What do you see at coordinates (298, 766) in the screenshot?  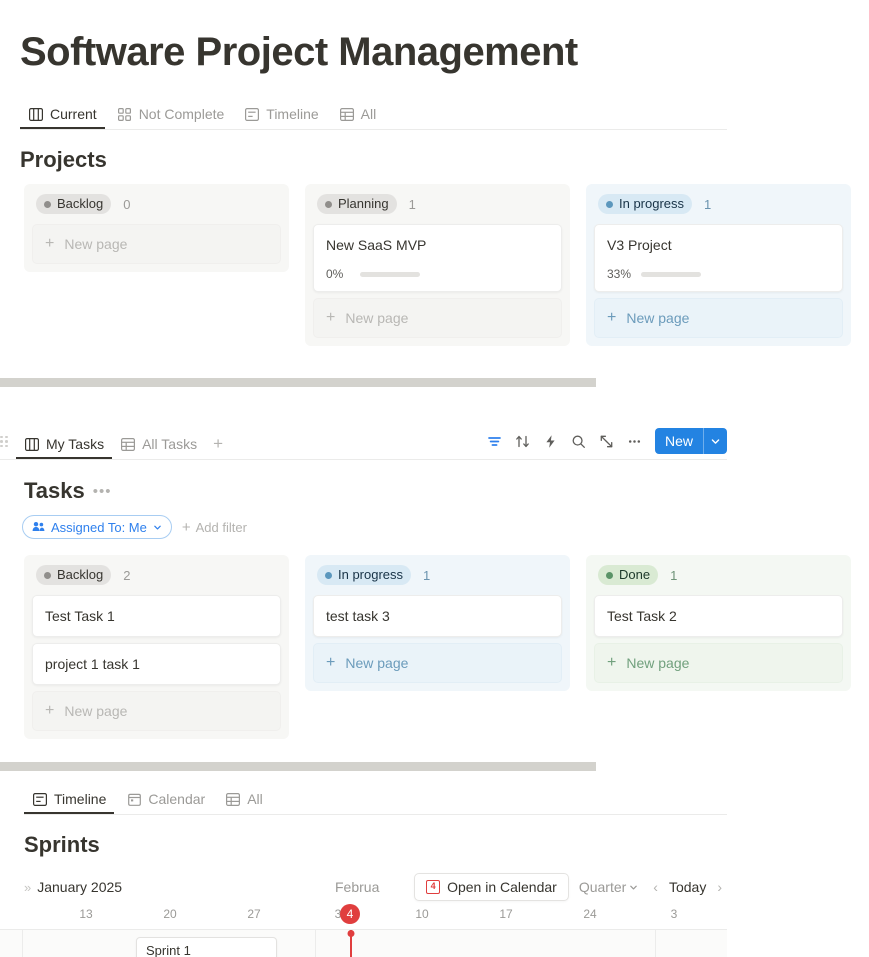 I see `tasks-horizontal-scrollbar` at bounding box center [298, 766].